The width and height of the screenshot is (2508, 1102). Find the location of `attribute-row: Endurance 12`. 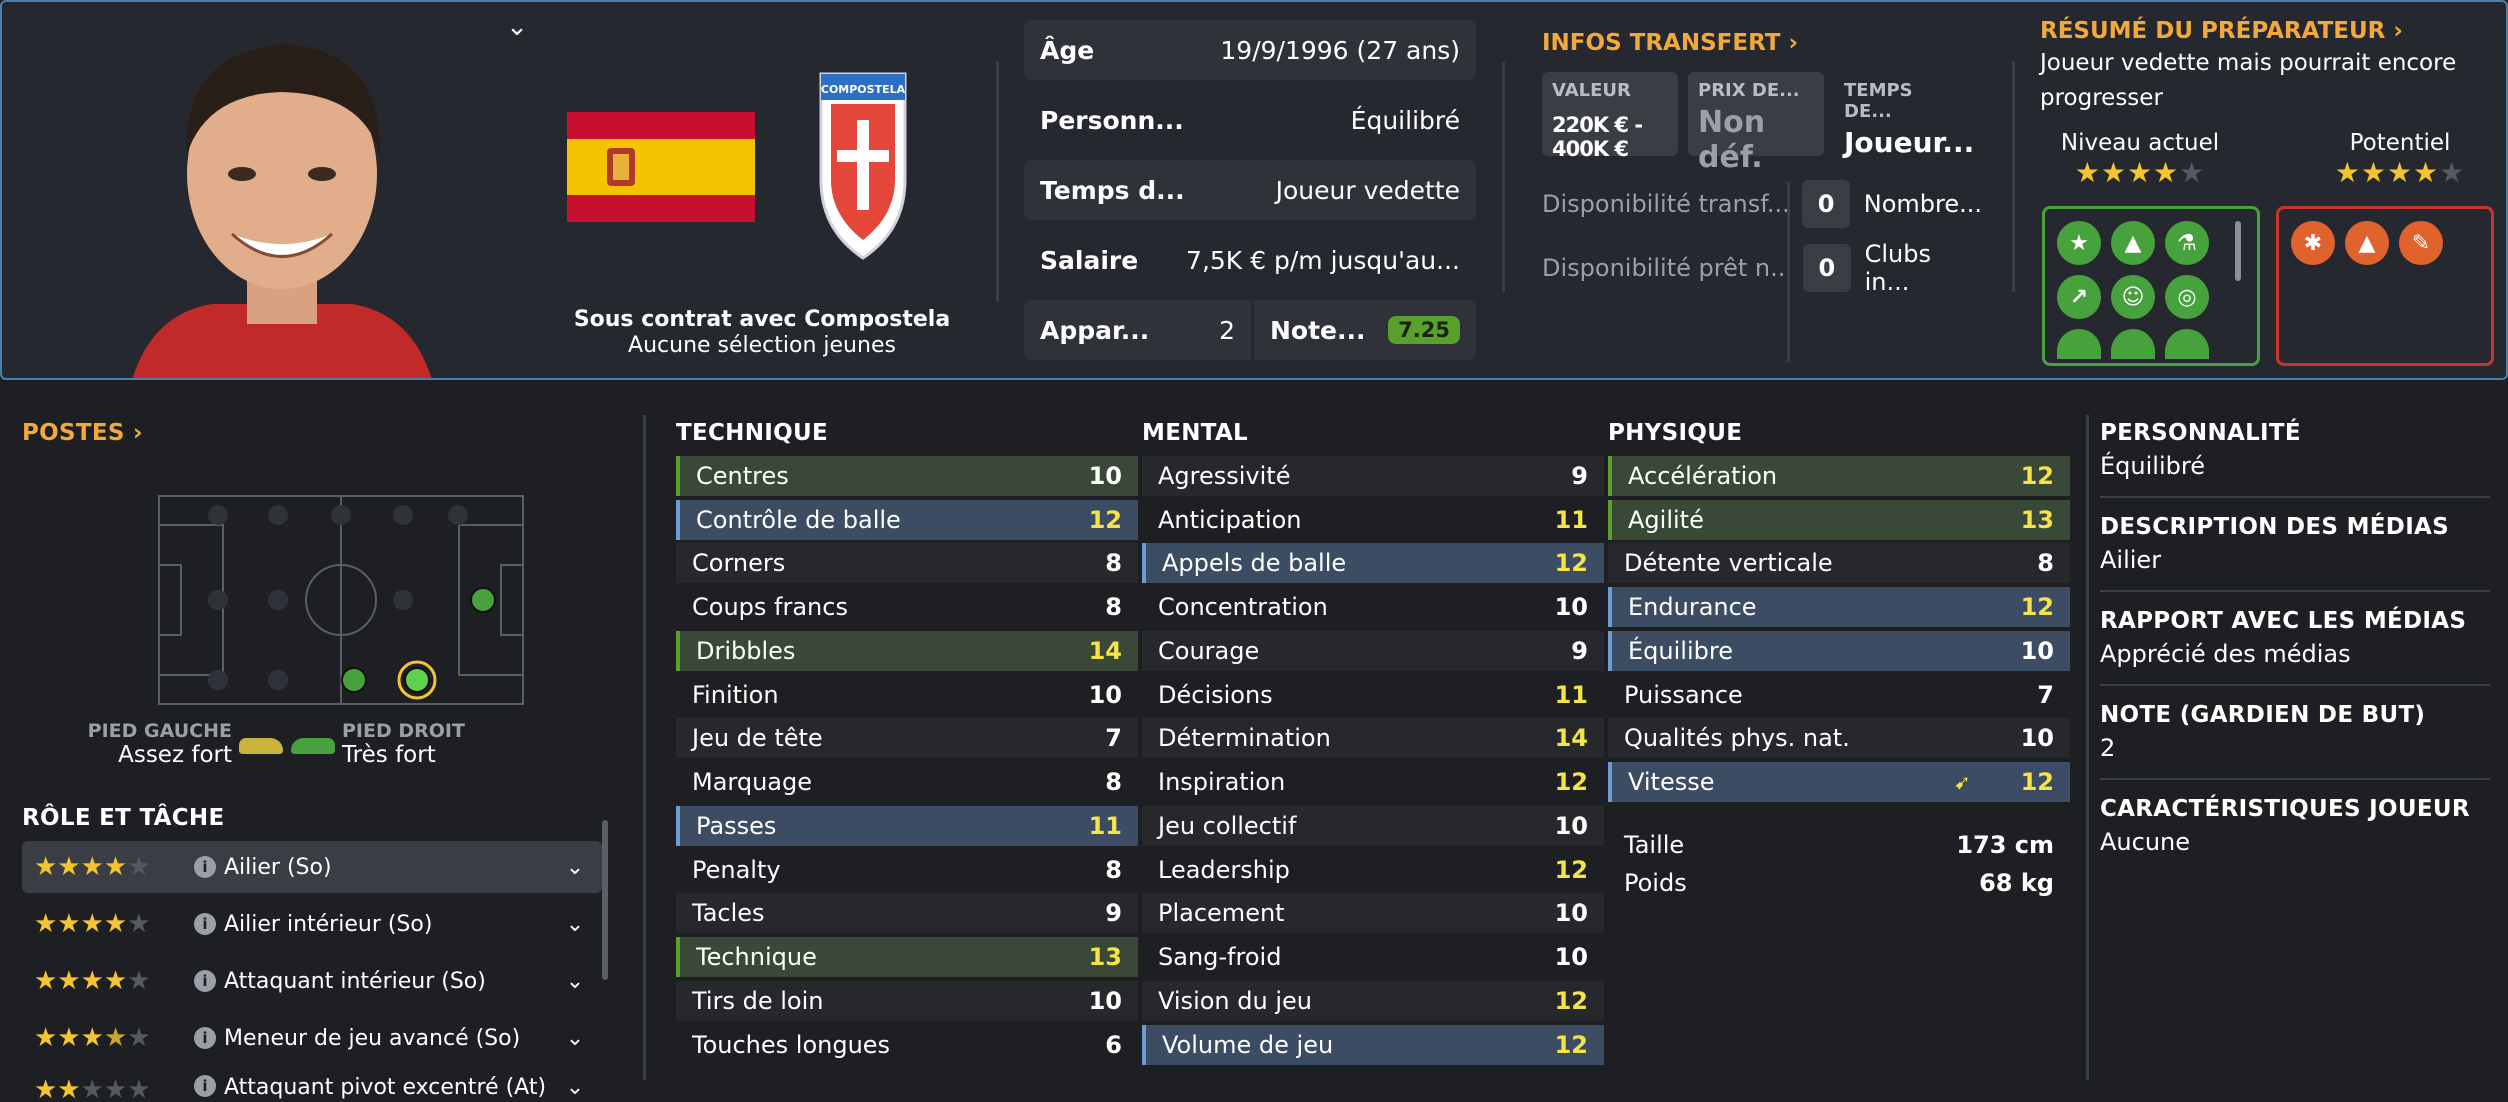

attribute-row: Endurance 12 is located at coordinates (1839, 607).